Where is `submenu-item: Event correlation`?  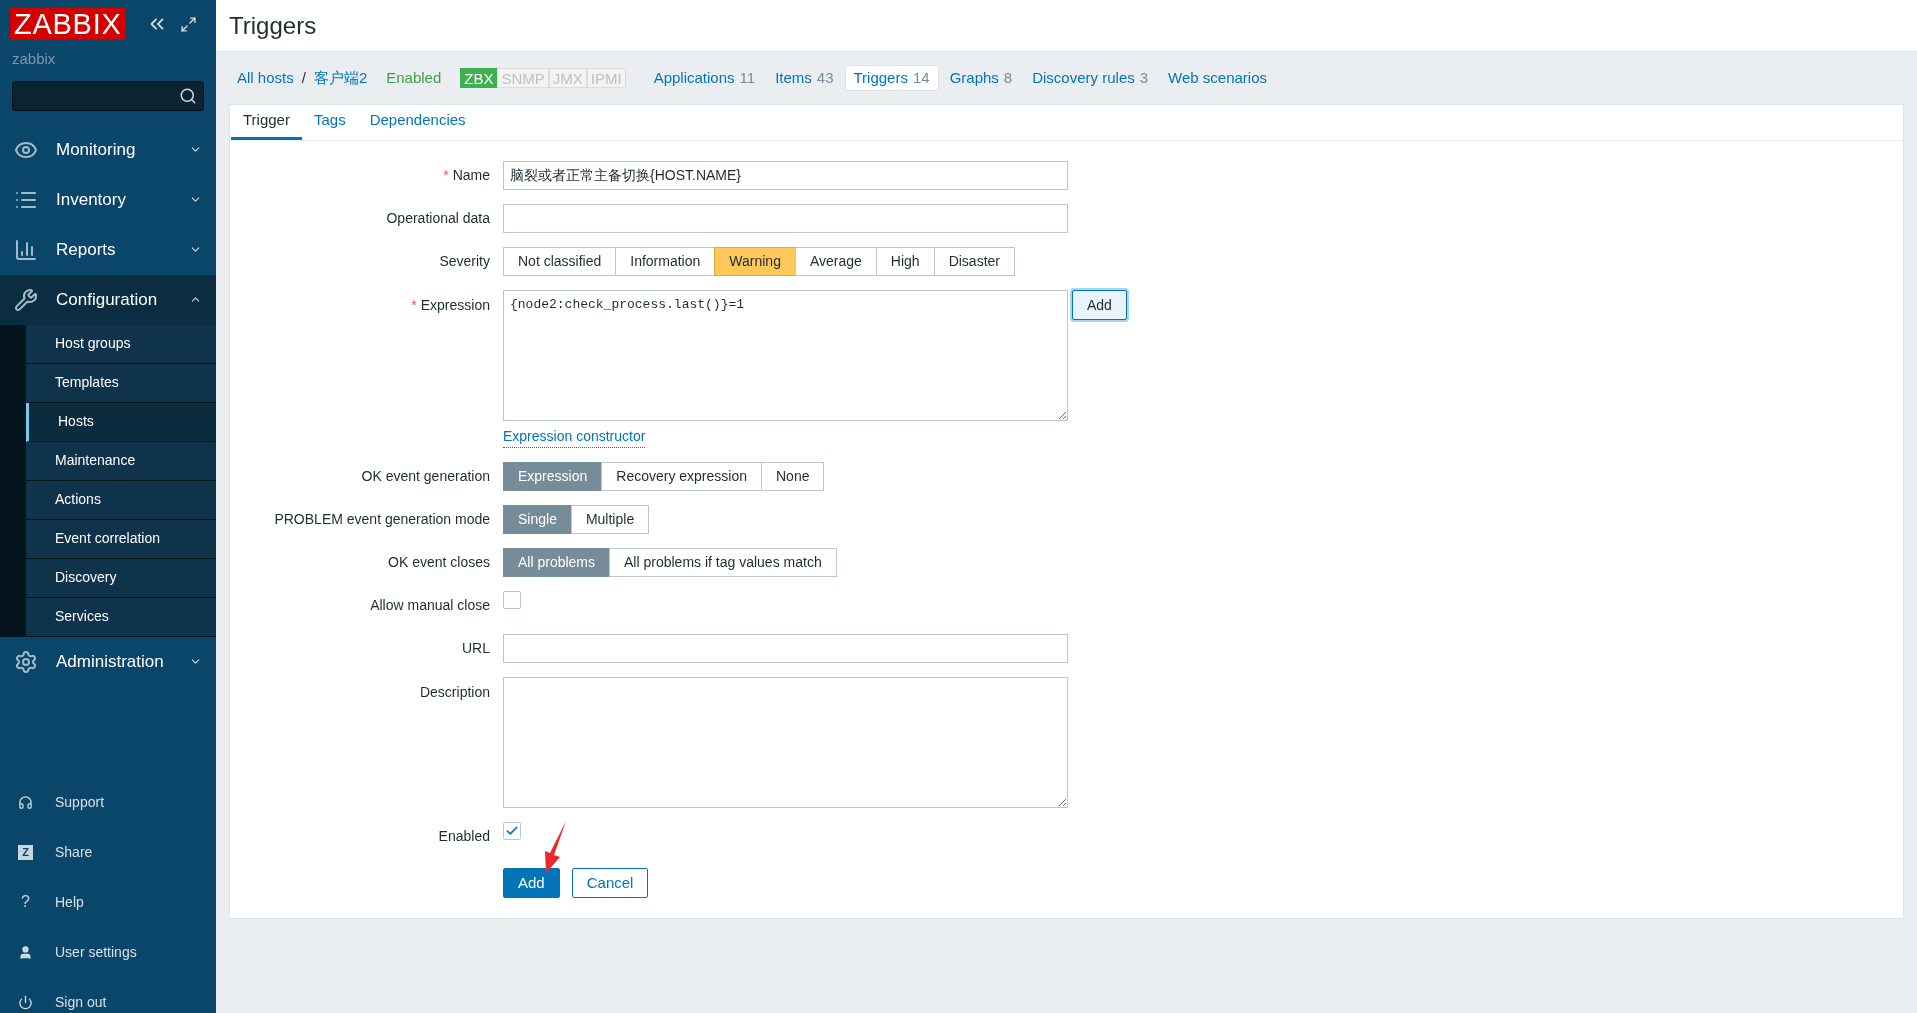
submenu-item: Event correlation is located at coordinates (121, 539).